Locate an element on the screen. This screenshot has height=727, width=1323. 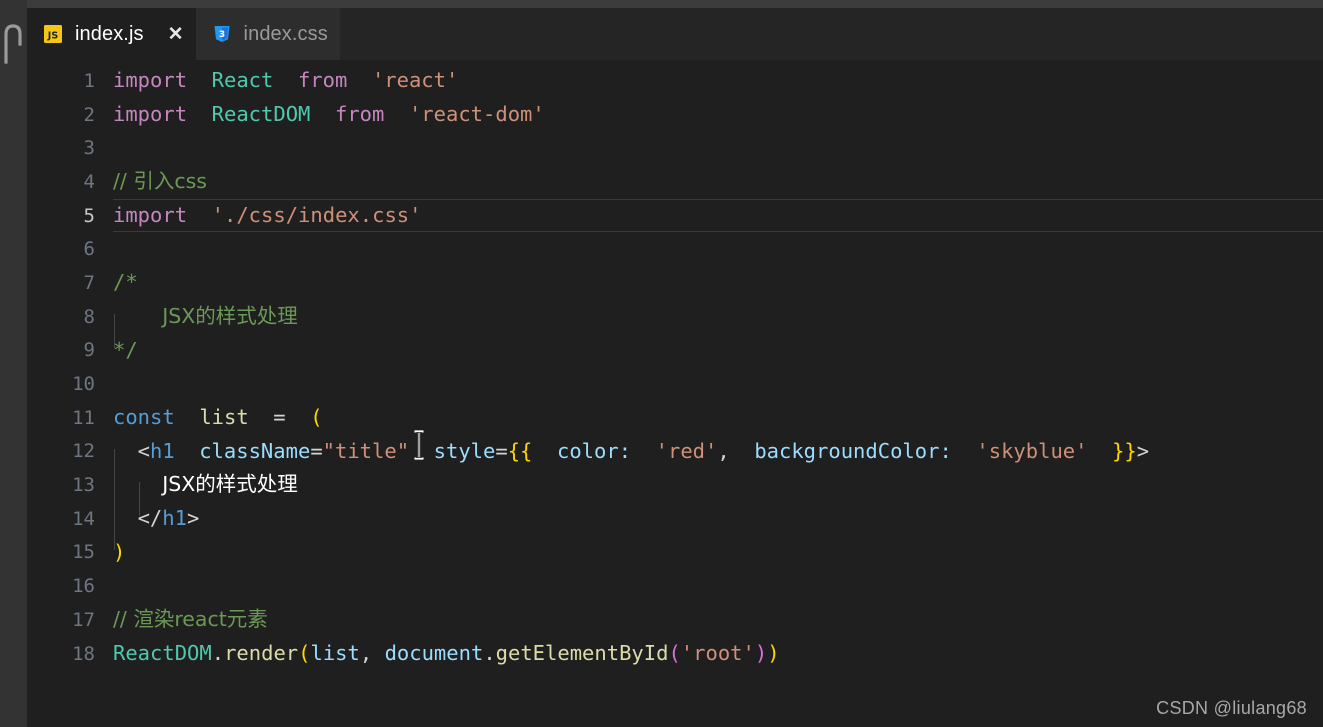
token-arg-list: list is located at coordinates (335, 652).